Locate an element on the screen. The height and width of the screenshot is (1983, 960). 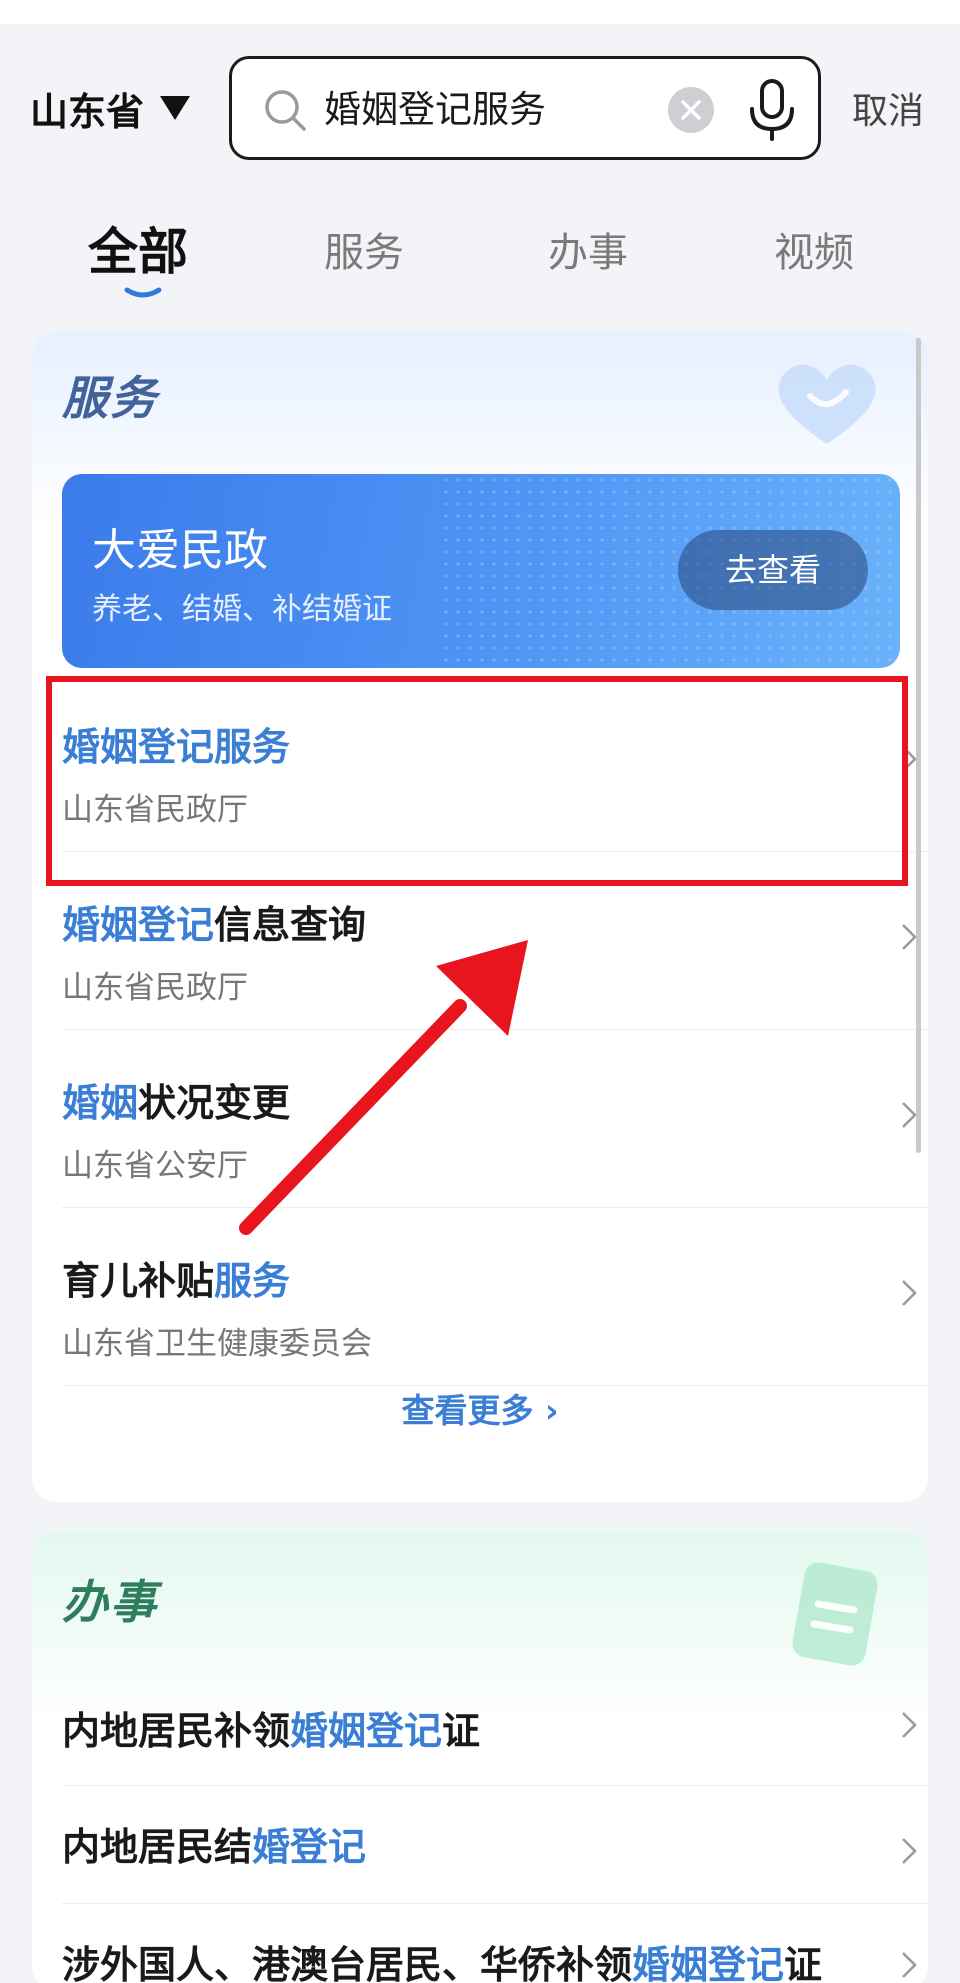
section-title: 服务 is located at coordinates (110, 398).